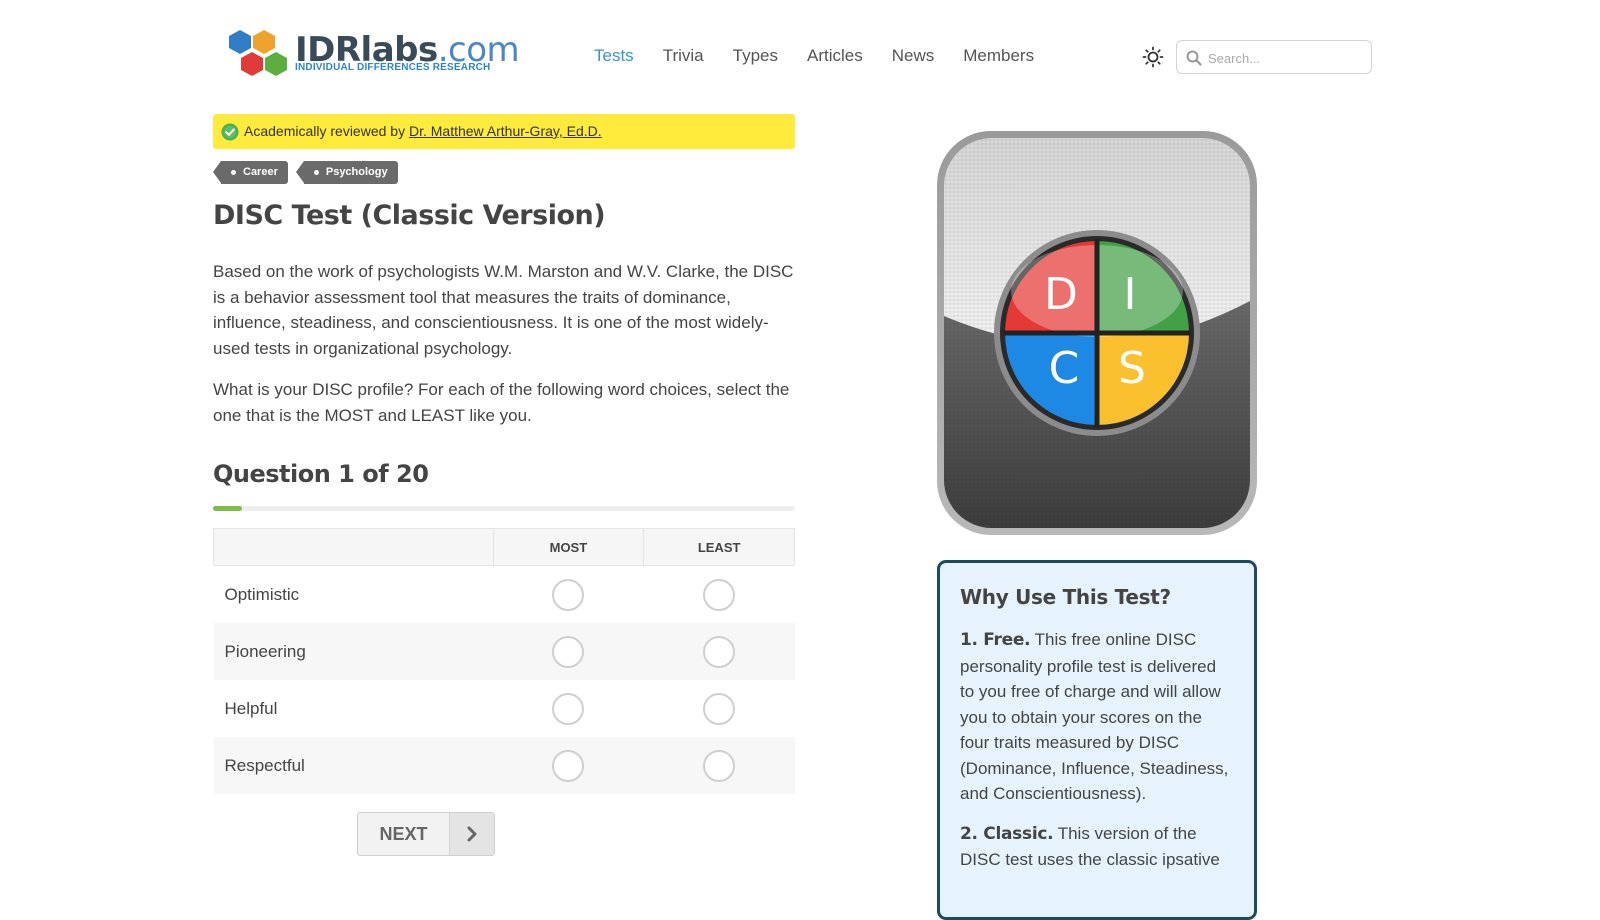  Describe the element at coordinates (250, 172) in the screenshot. I see `tag-career: Career` at that location.